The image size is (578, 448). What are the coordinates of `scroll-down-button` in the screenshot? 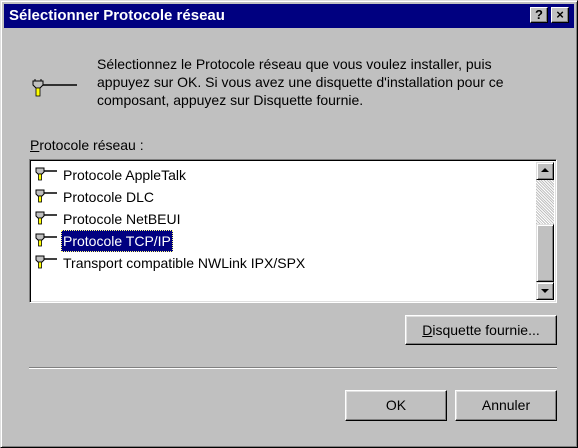 It's located at (545, 291).